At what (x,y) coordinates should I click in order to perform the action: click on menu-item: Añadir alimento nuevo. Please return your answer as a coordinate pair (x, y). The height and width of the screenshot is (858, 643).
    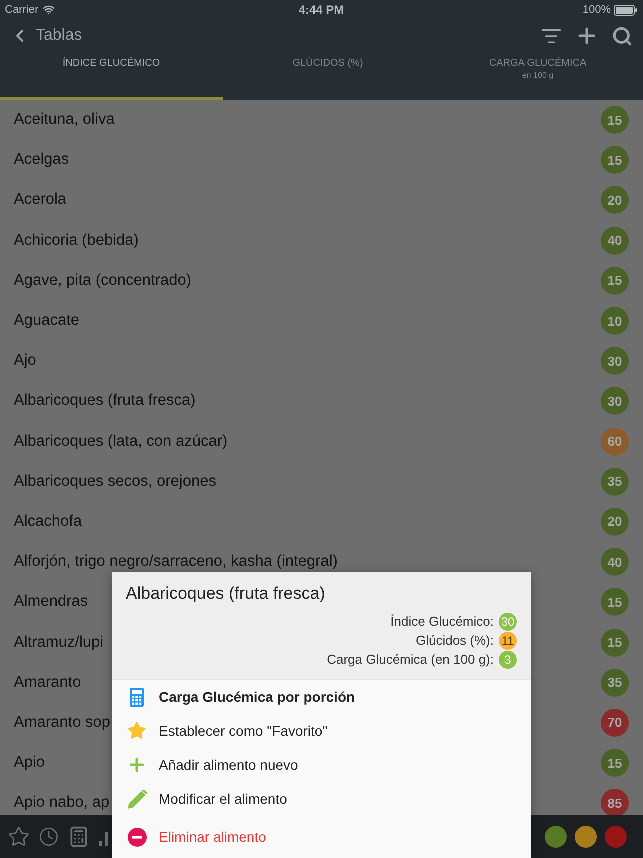
    Looking at the image, I should click on (321, 765).